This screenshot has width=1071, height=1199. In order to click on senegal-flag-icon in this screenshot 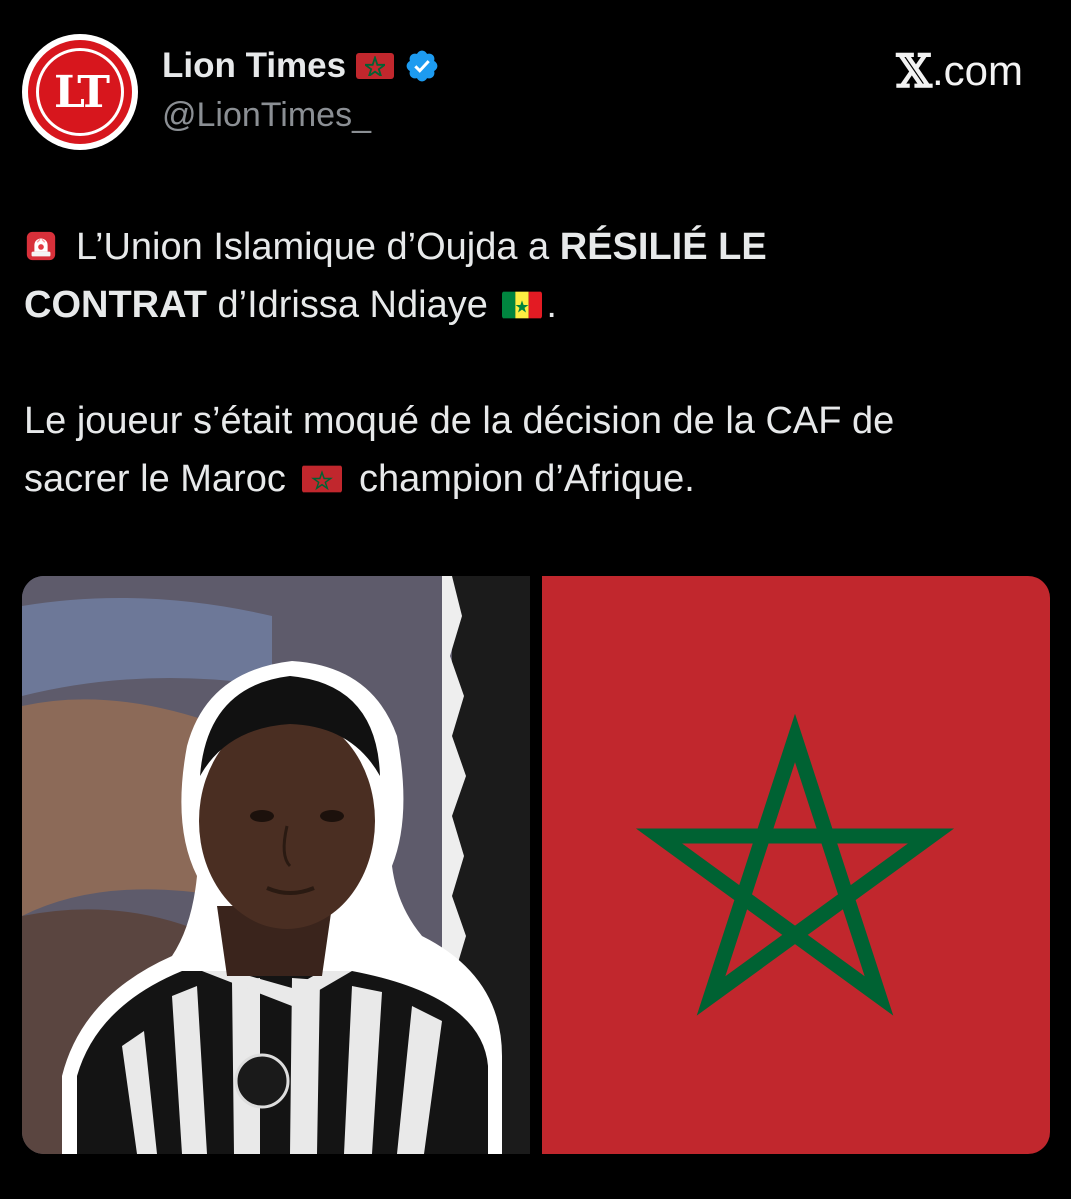, I will do `click(522, 305)`.